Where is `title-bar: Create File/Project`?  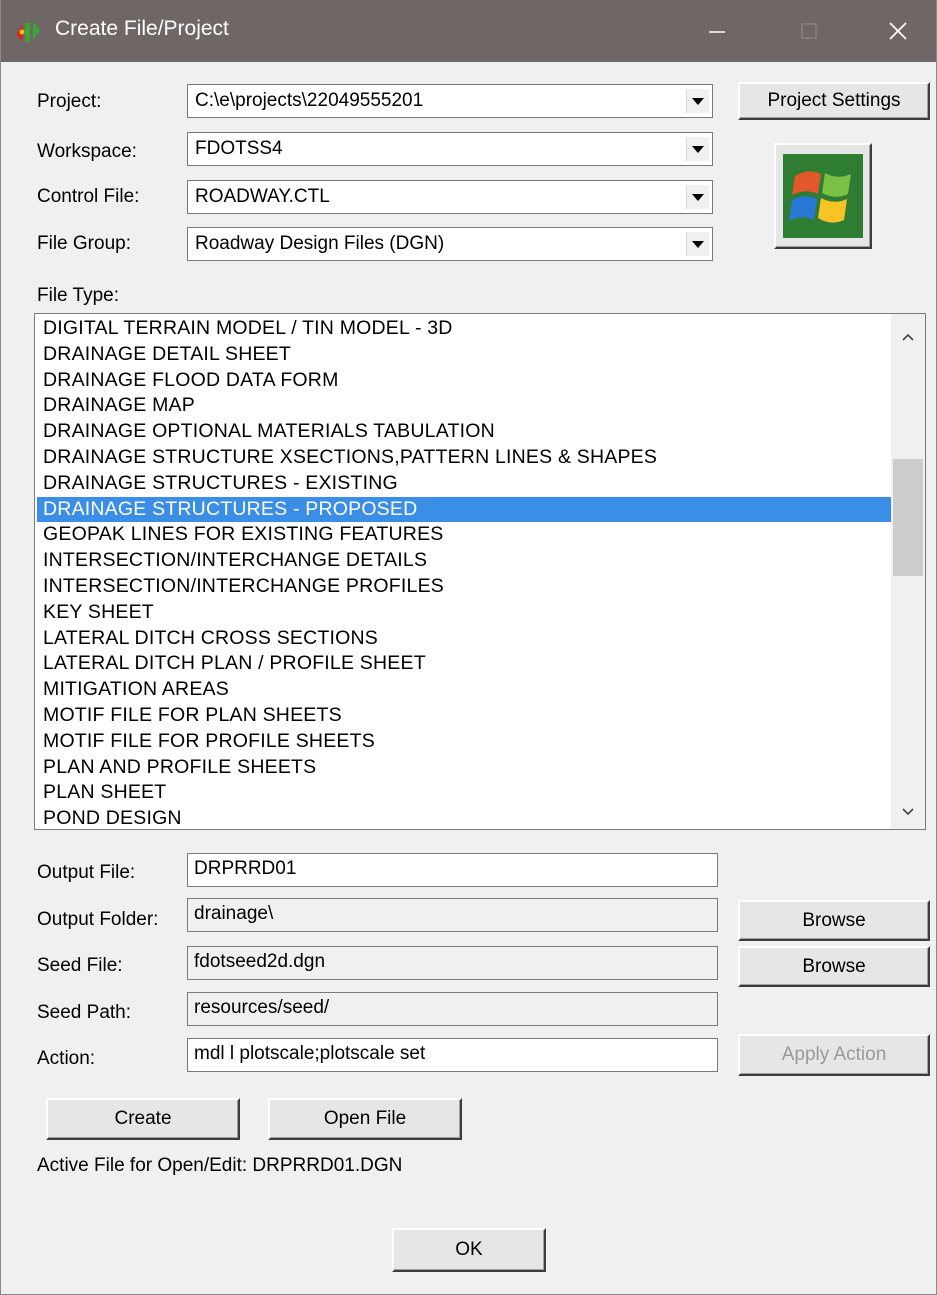 title-bar: Create File/Project is located at coordinates (468, 31).